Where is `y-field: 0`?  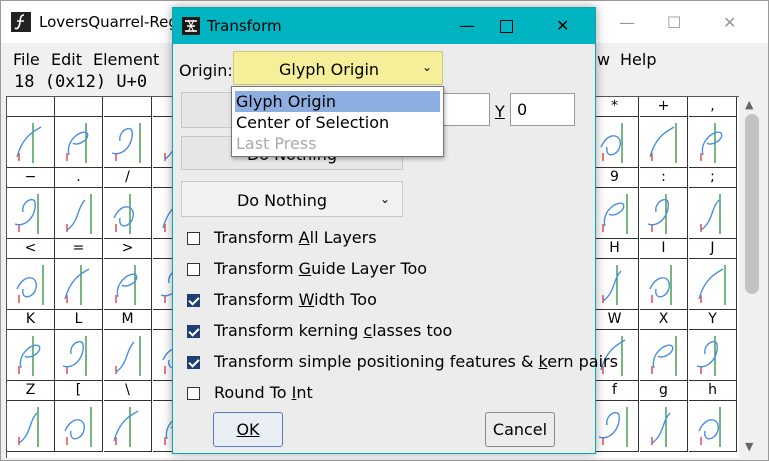
y-field: 0 is located at coordinates (542, 109).